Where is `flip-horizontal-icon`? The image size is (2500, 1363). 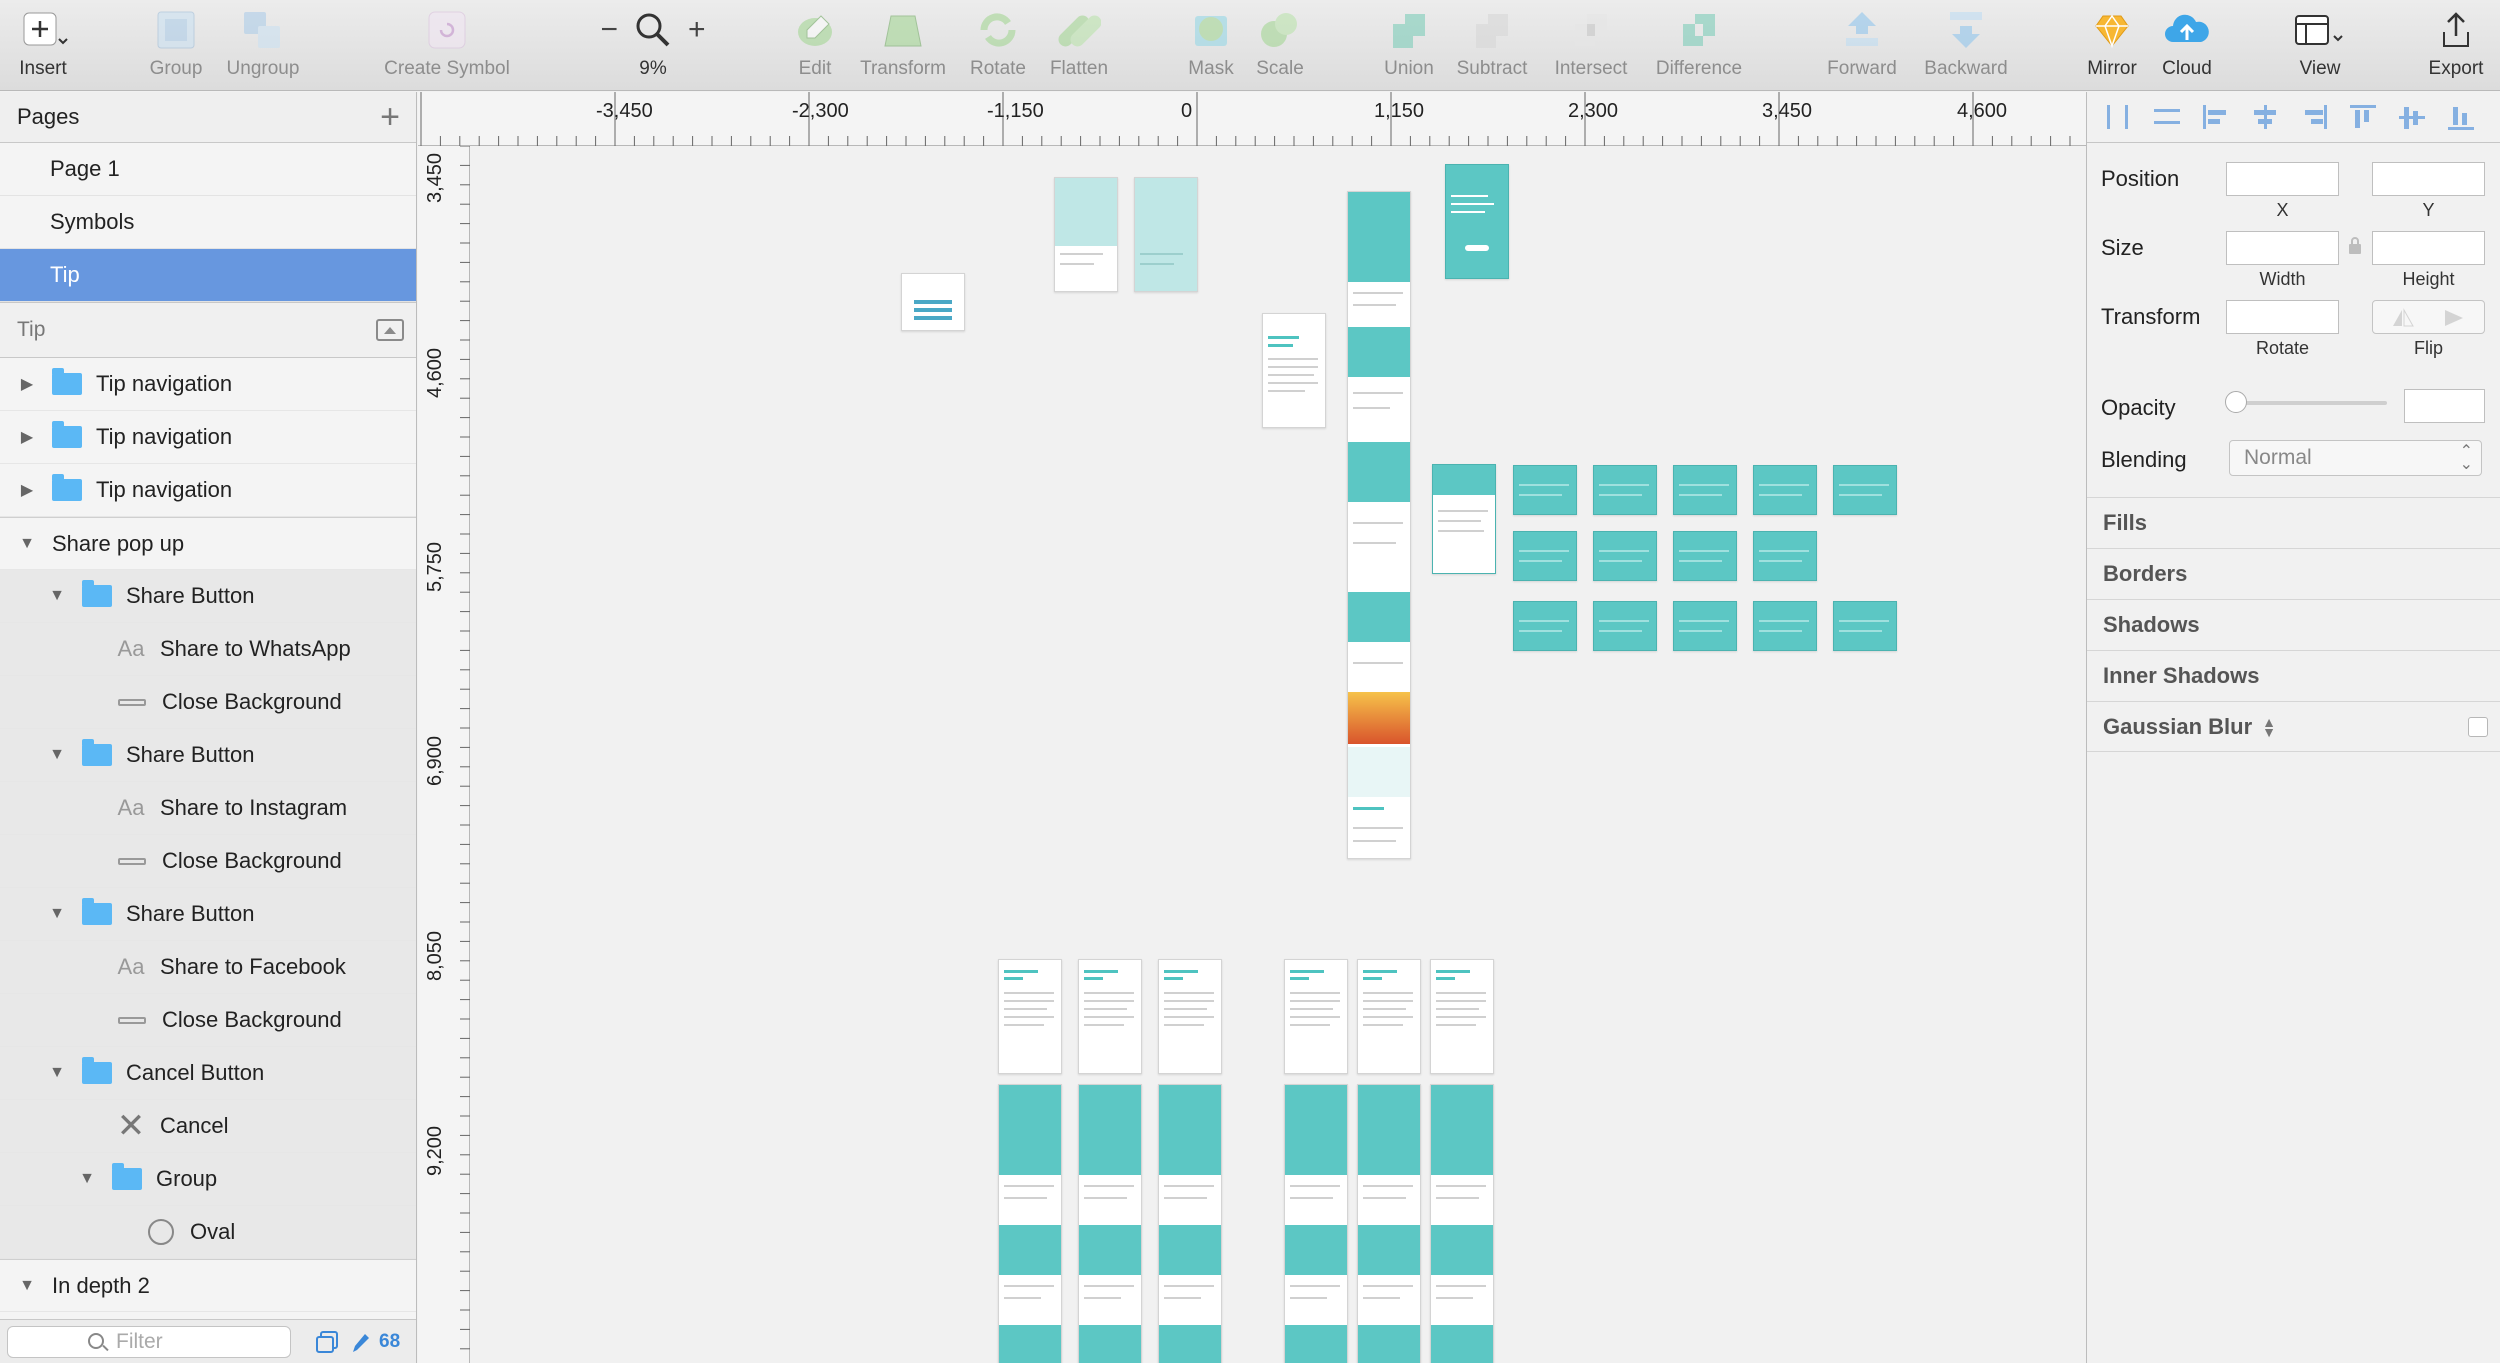 flip-horizontal-icon is located at coordinates (2403, 318).